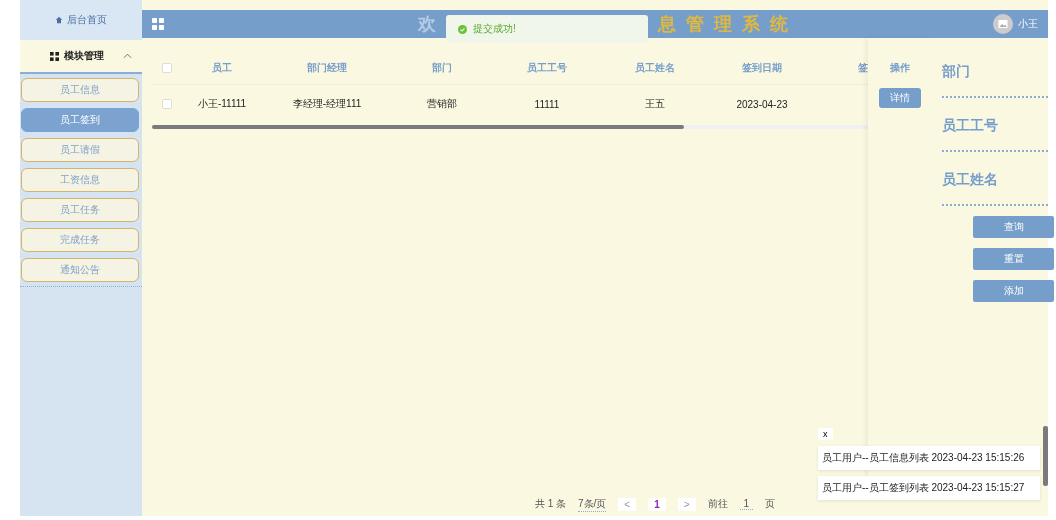 Image resolution: width=1056 pixels, height=520 pixels. What do you see at coordinates (654, 104) in the screenshot?
I see `table-cell-text: 王五` at bounding box center [654, 104].